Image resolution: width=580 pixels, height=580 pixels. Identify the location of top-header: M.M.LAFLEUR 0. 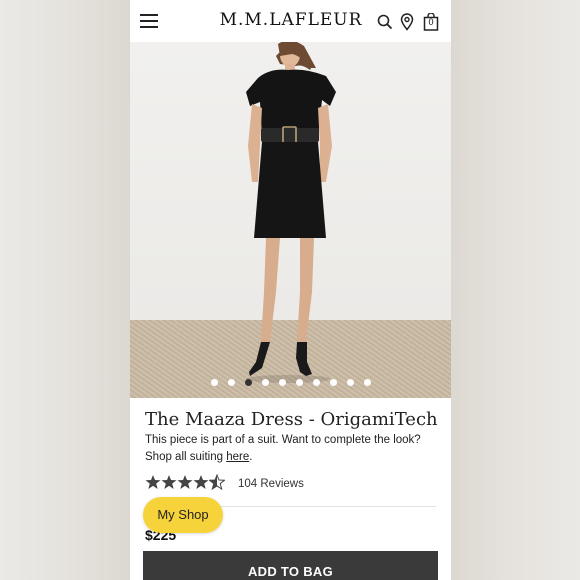
(290, 21).